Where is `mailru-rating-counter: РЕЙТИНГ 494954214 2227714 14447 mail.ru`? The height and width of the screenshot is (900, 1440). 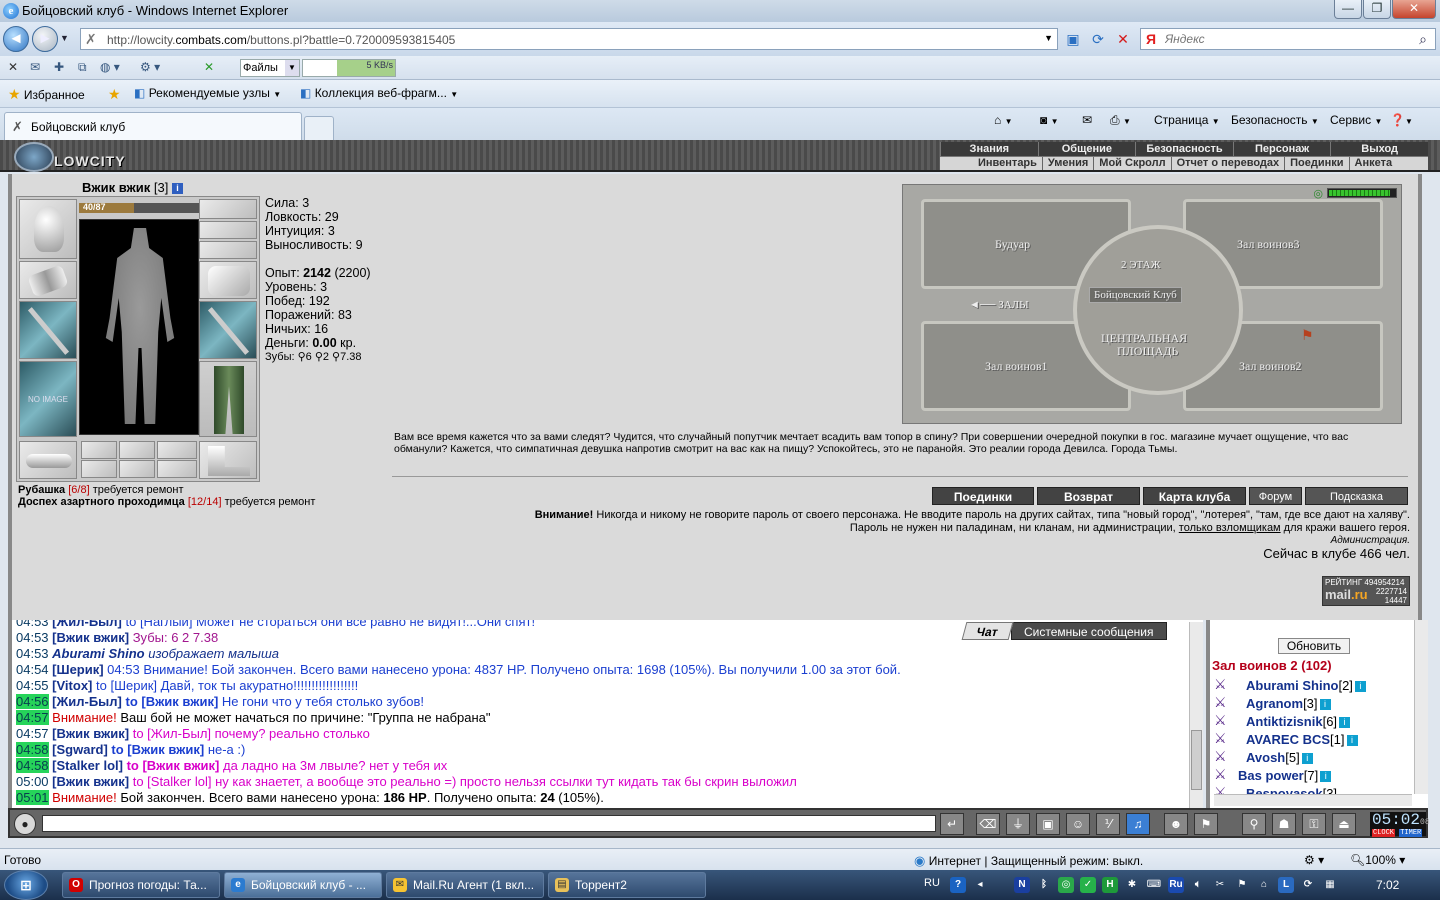 mailru-rating-counter: РЕЙТИНГ 494954214 2227714 14447 mail.ru is located at coordinates (1366, 591).